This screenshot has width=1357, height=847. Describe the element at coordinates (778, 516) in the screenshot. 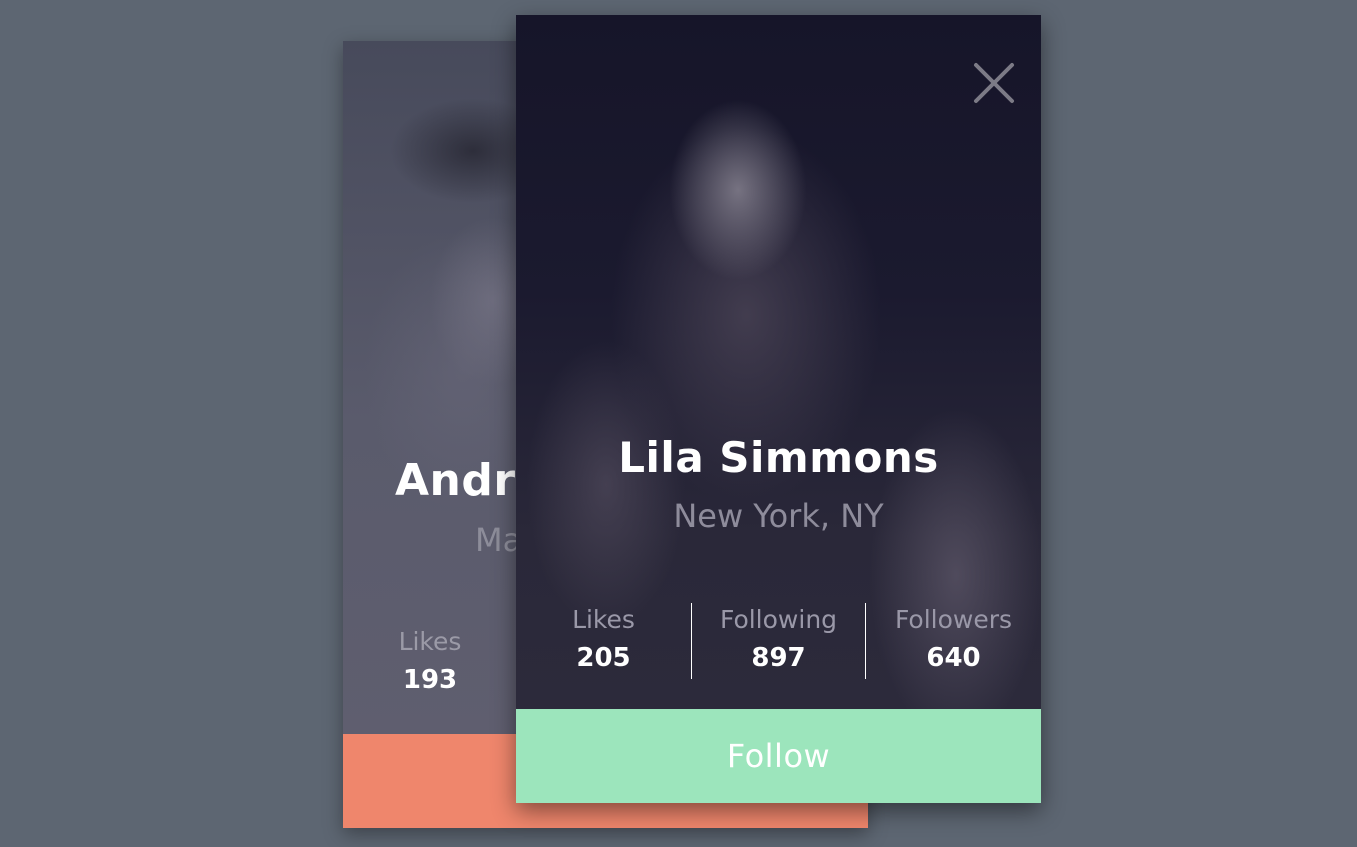

I see `profile-location: New York, NY` at that location.